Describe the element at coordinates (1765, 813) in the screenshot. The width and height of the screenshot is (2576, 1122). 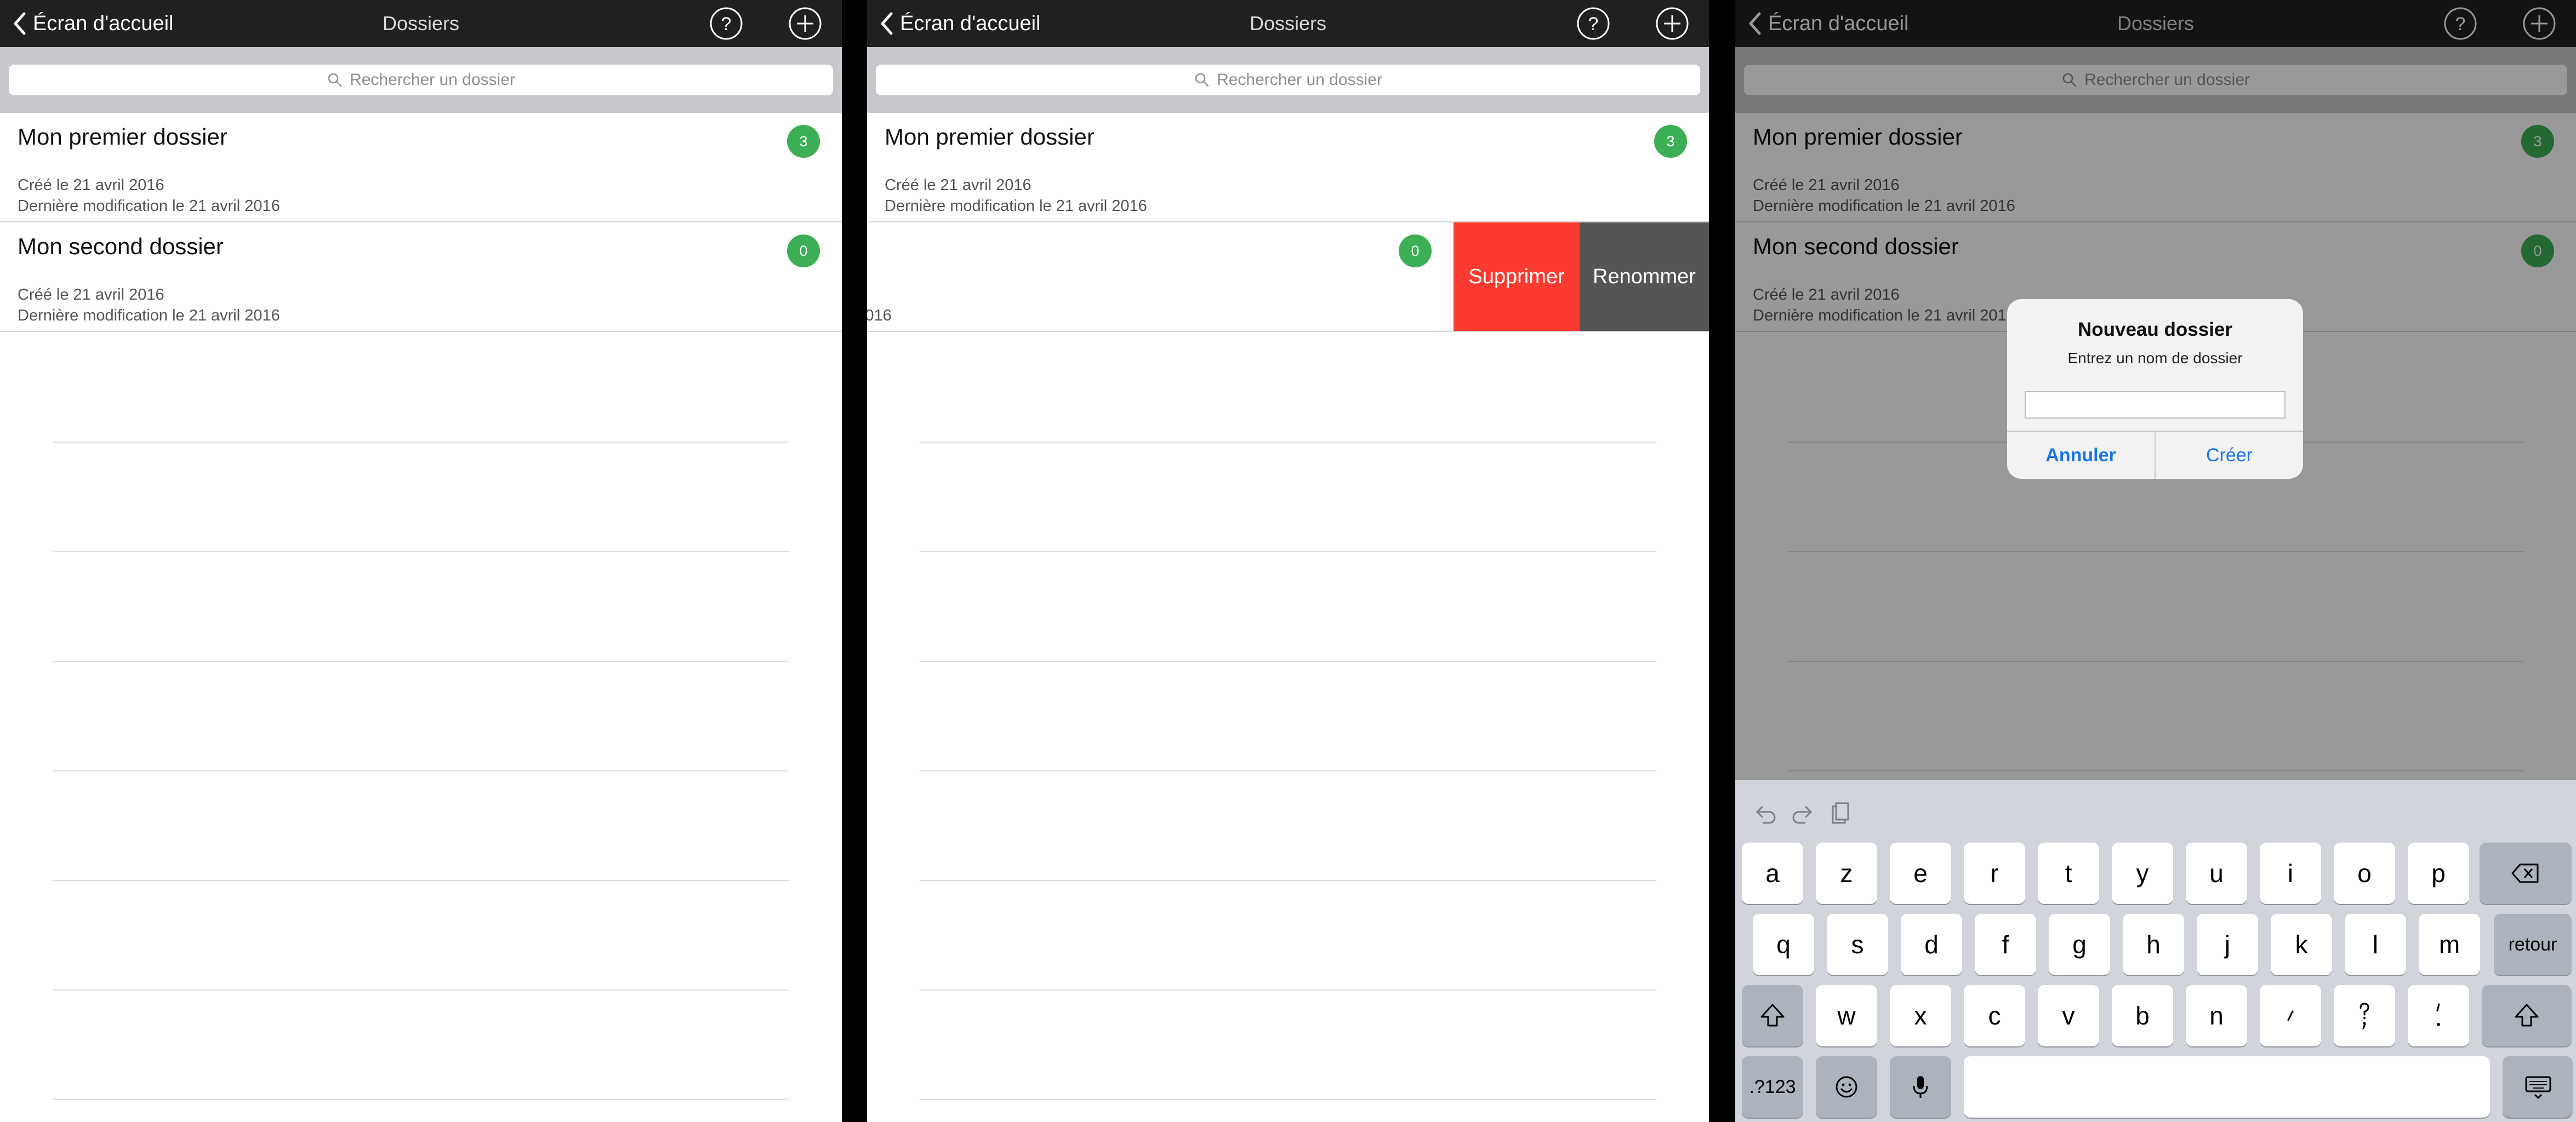
I see `undo-button` at that location.